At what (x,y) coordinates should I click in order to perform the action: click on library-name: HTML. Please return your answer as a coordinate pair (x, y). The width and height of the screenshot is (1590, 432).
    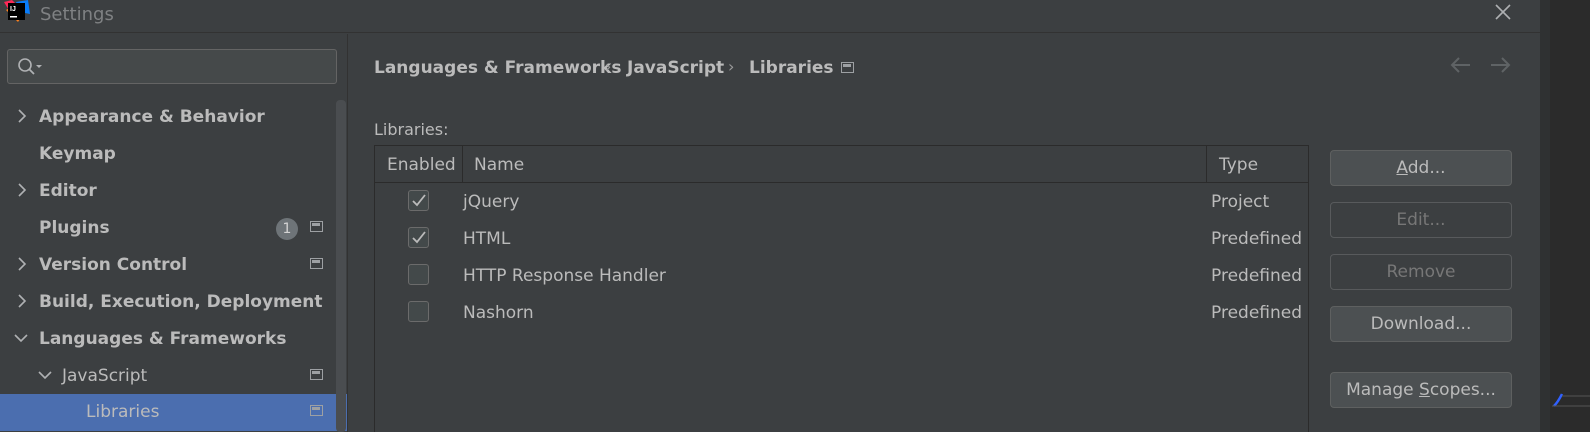
    Looking at the image, I should click on (487, 239).